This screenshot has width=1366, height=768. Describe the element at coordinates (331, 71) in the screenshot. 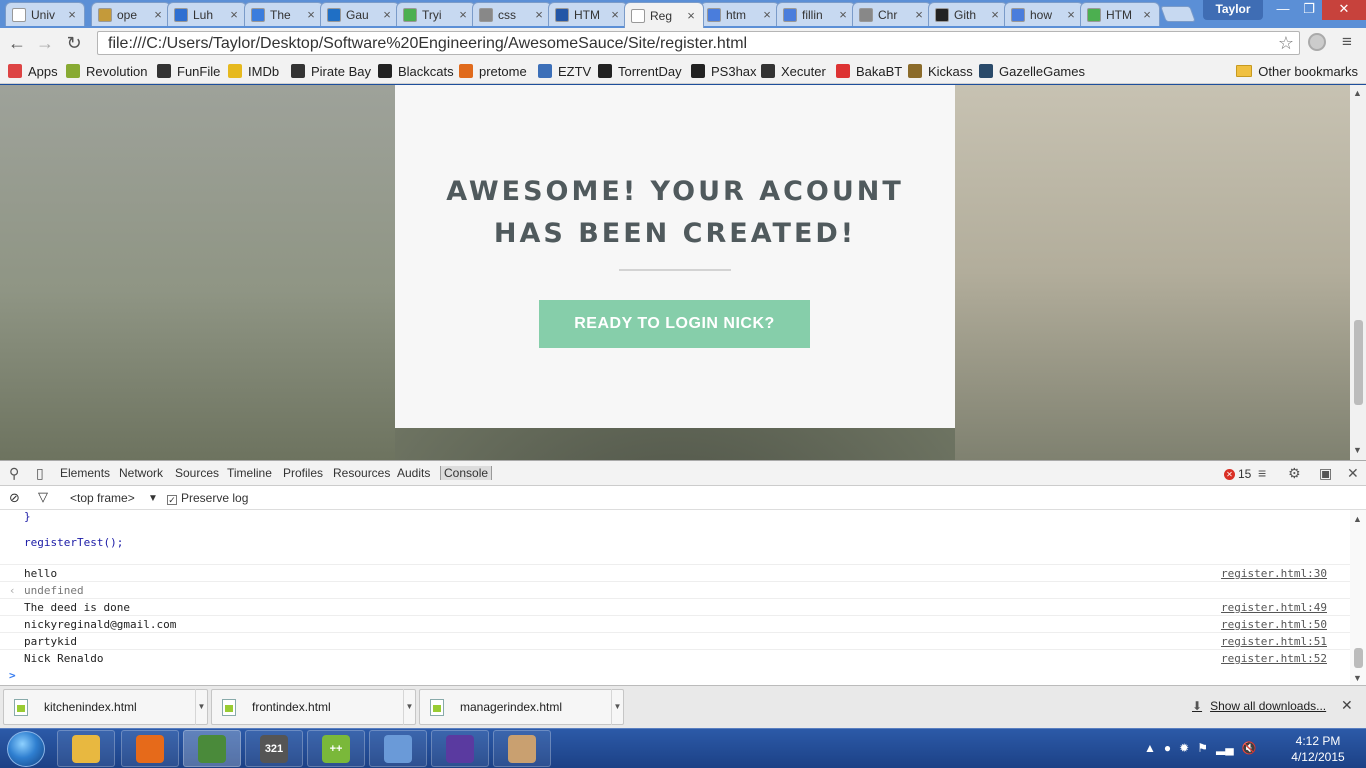

I see `bookmark-item: Pirate Bay` at that location.